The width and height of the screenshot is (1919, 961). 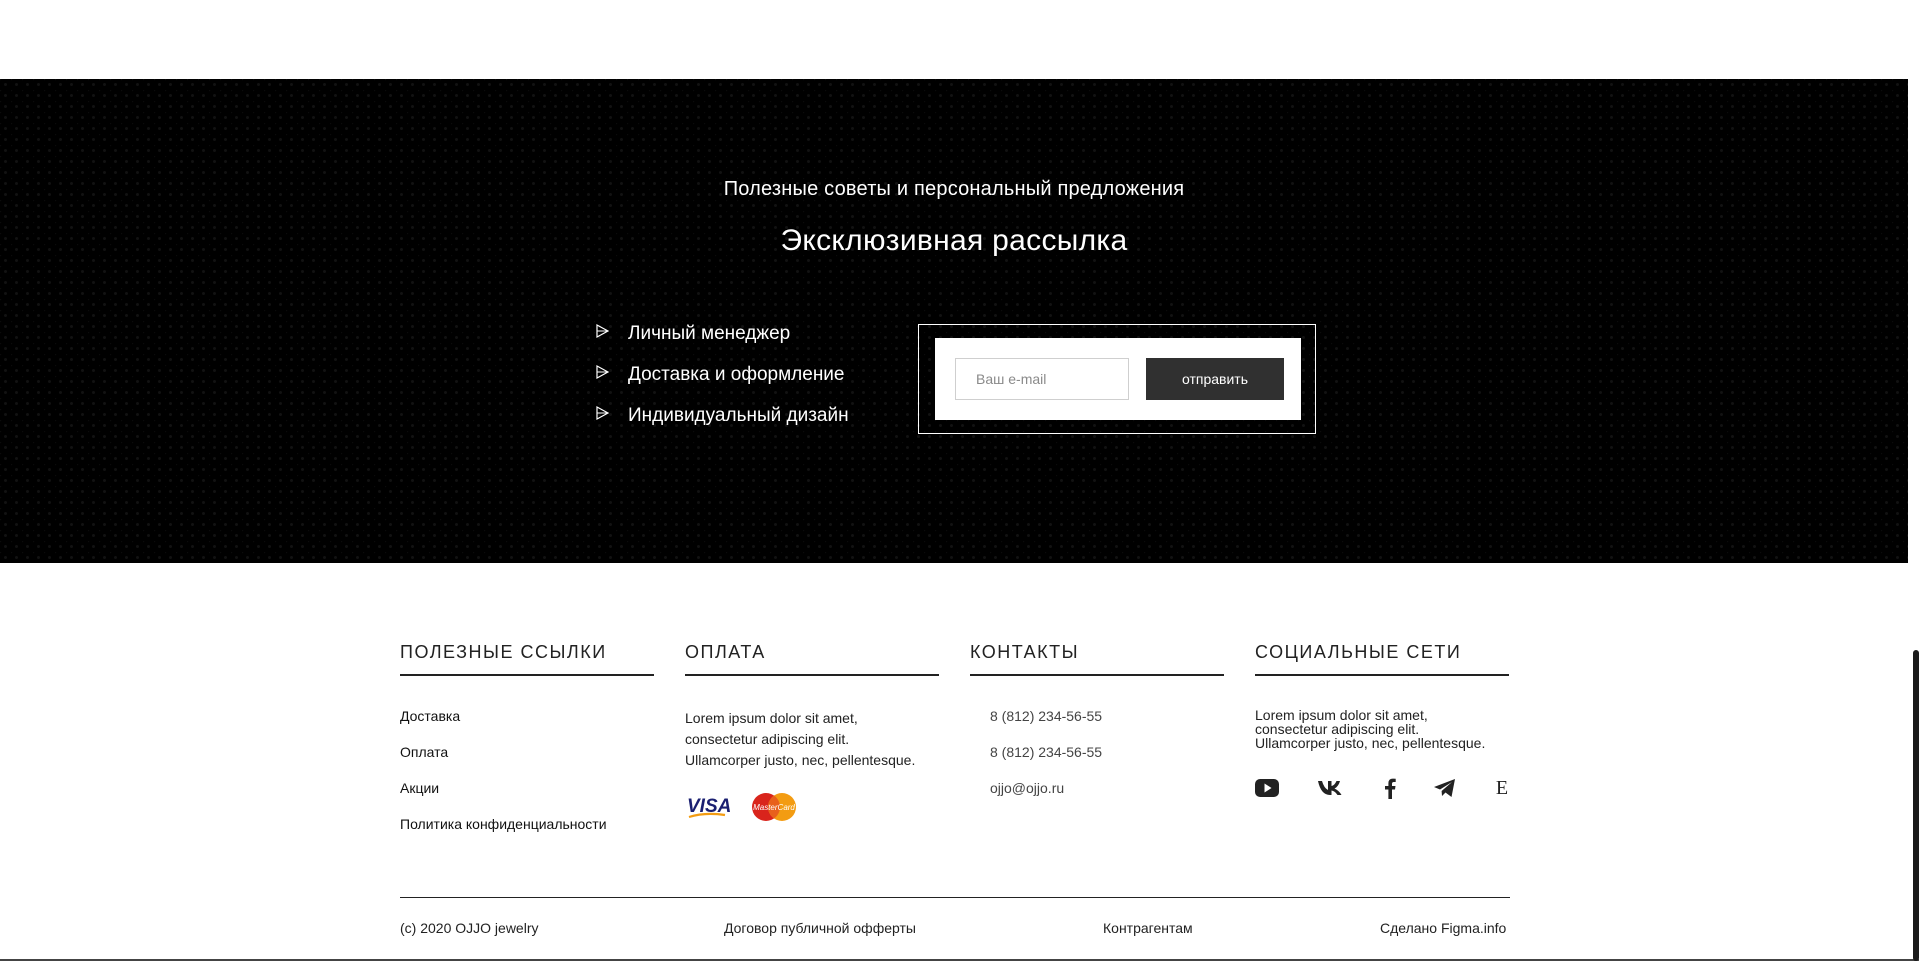 I want to click on benefit-label: Доставка и оформление, so click(x=736, y=374).